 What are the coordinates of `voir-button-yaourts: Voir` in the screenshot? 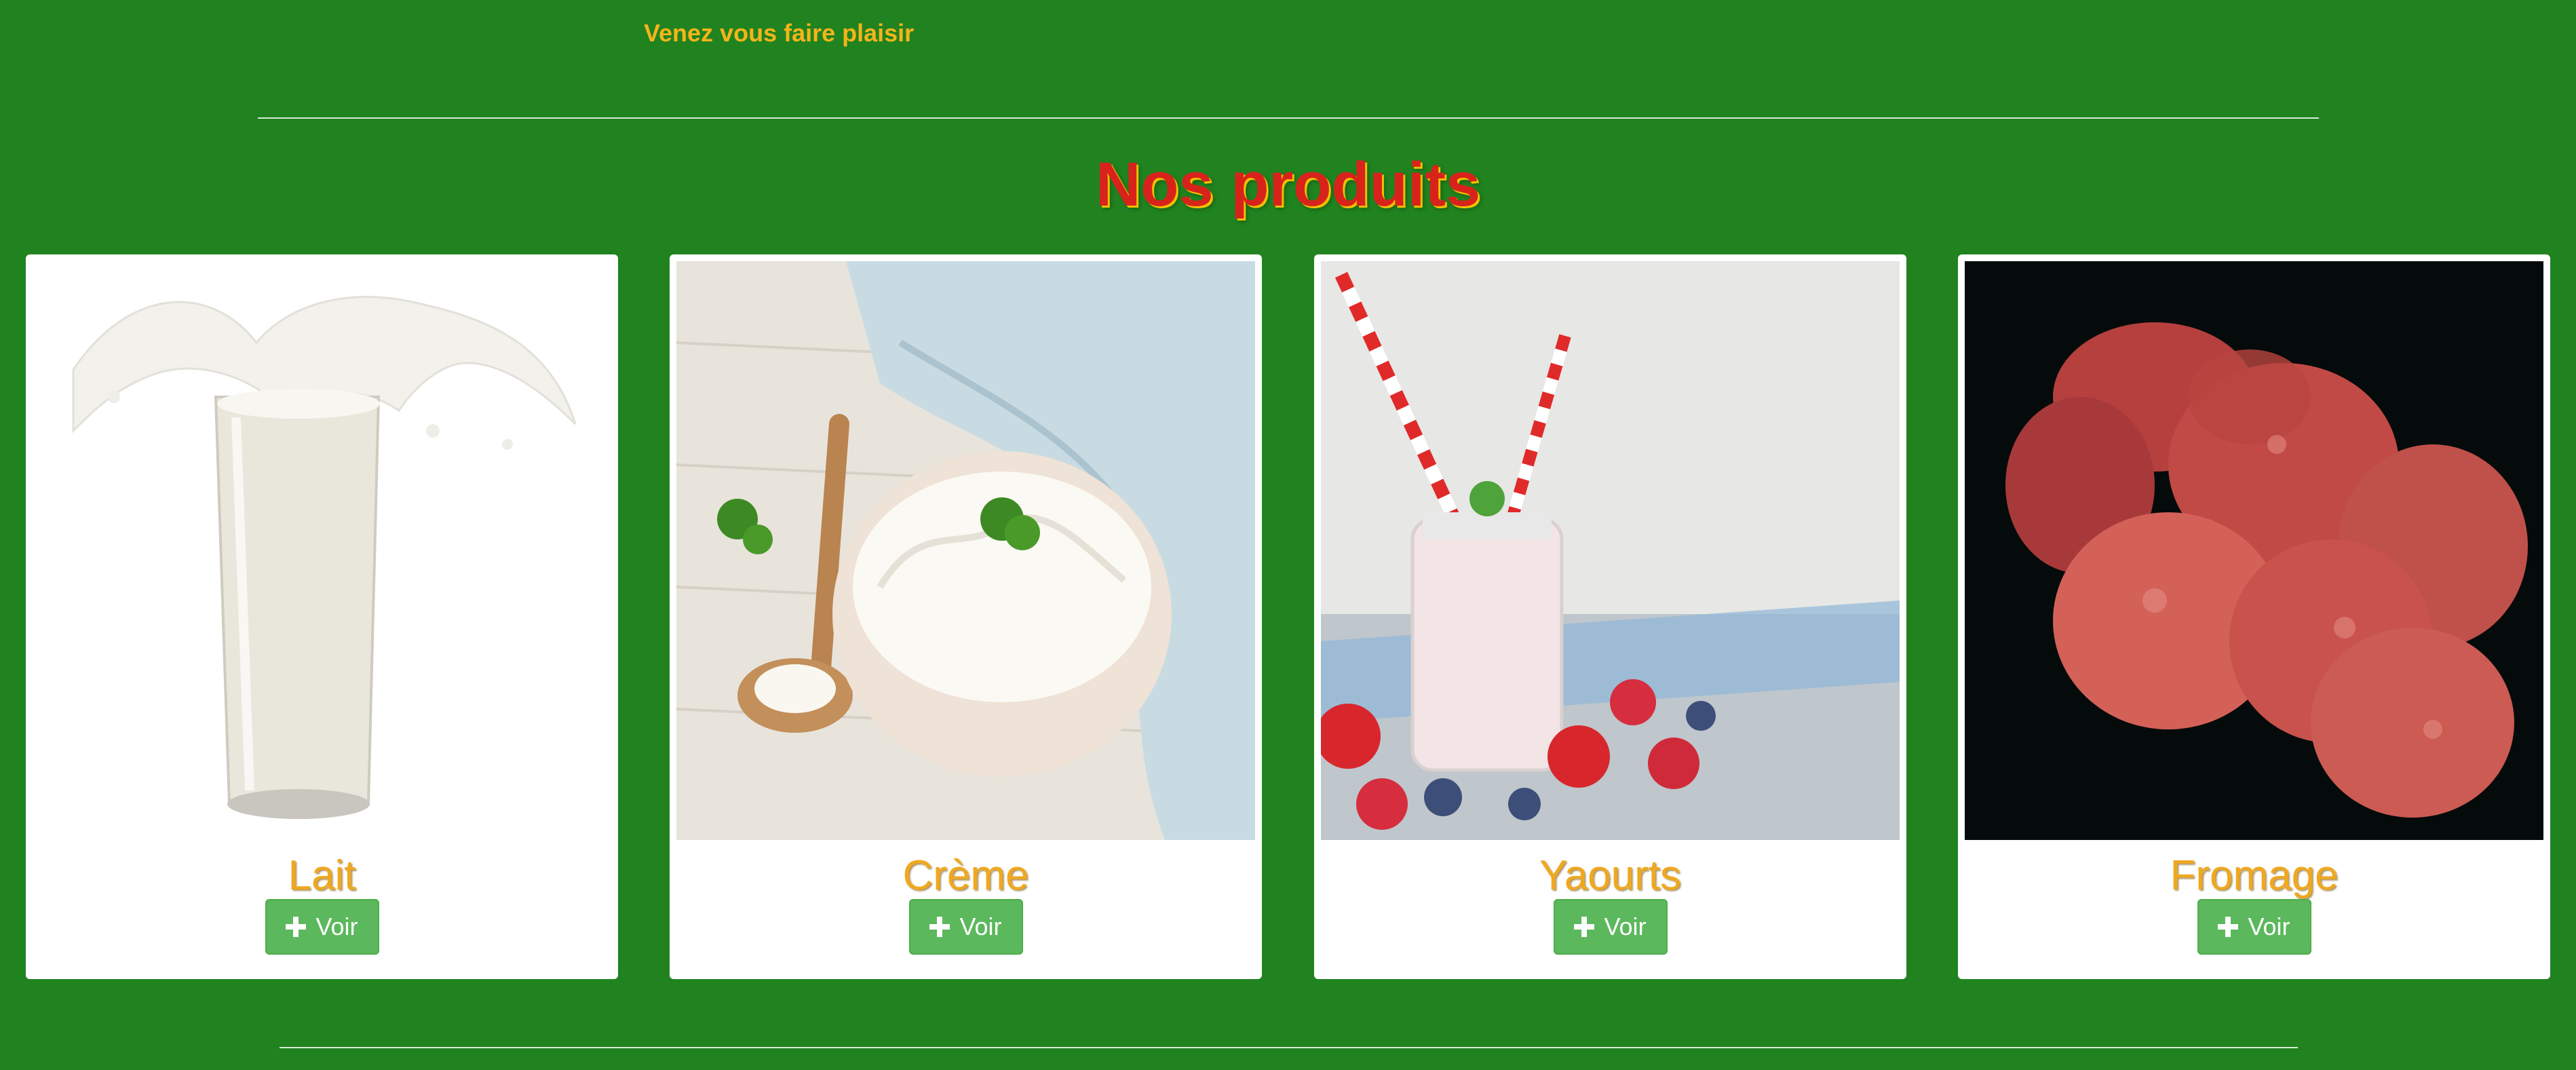 It's located at (1610, 927).